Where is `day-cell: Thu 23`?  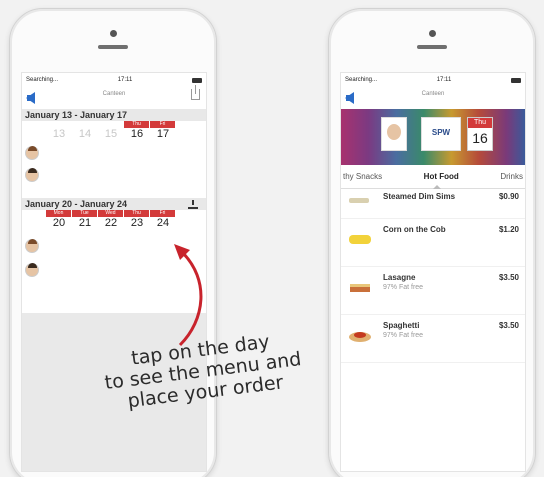 day-cell: Thu 23 is located at coordinates (137, 219).